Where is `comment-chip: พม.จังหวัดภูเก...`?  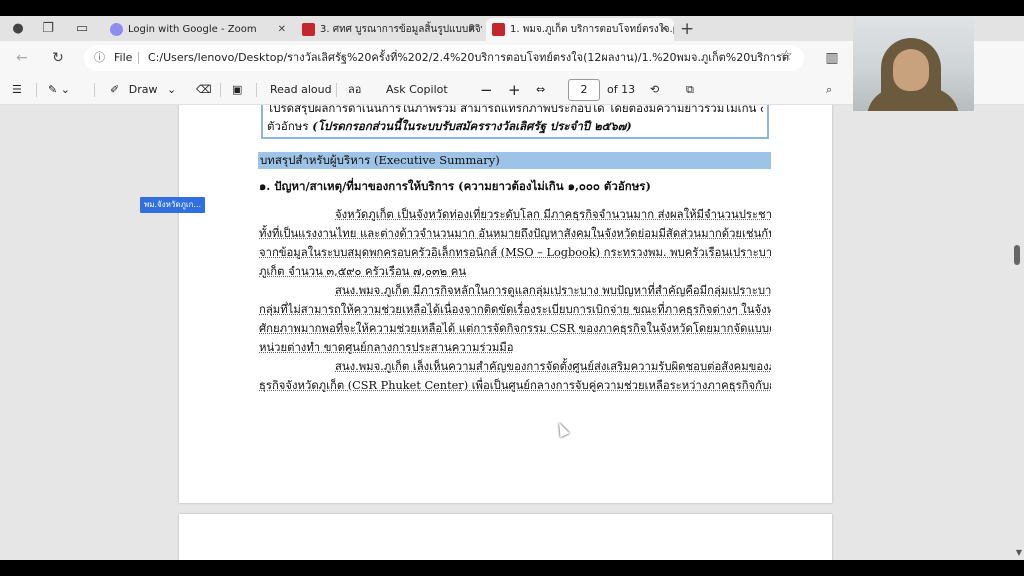 comment-chip: พม.จังหวัดภูเก... is located at coordinates (172, 205).